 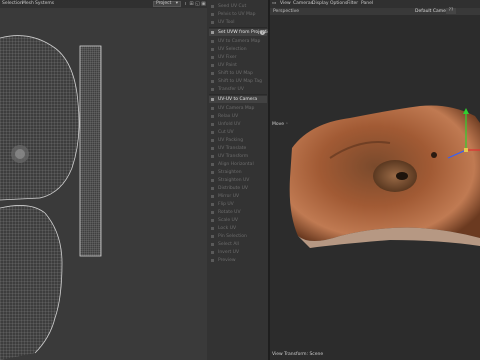 I want to click on panel-item: UV Translate, so click(x=238, y=148).